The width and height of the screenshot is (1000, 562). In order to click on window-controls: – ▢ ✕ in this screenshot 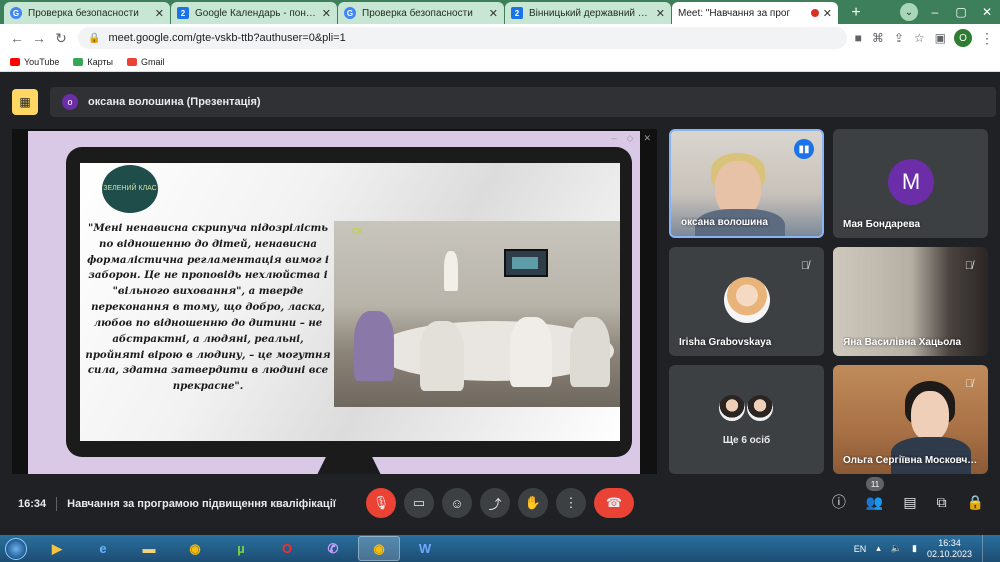, I will do `click(961, 12)`.